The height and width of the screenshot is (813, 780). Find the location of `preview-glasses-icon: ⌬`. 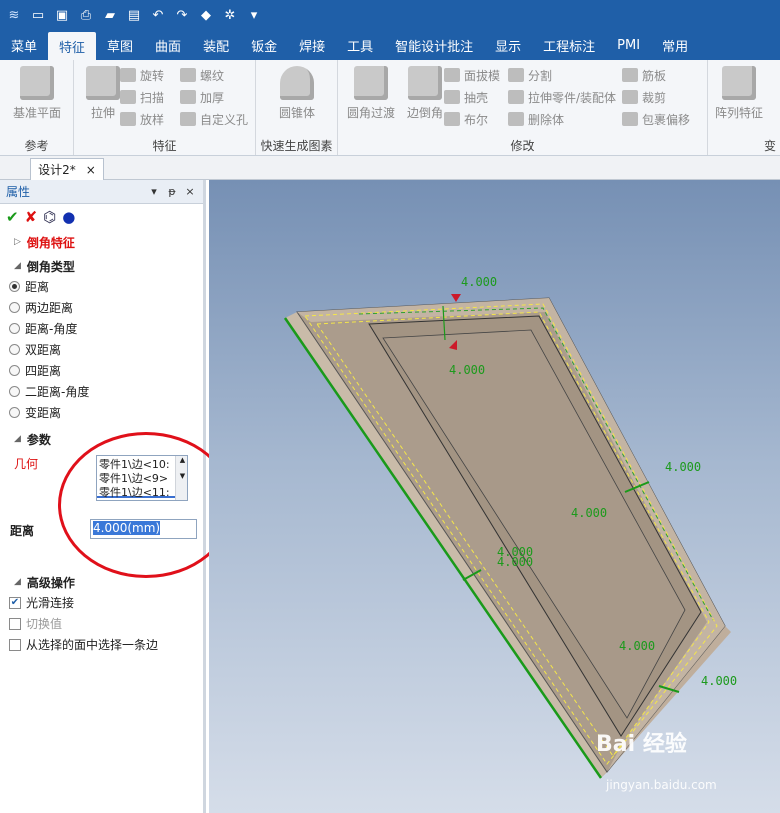

preview-glasses-icon: ⌬ is located at coordinates (49, 217).